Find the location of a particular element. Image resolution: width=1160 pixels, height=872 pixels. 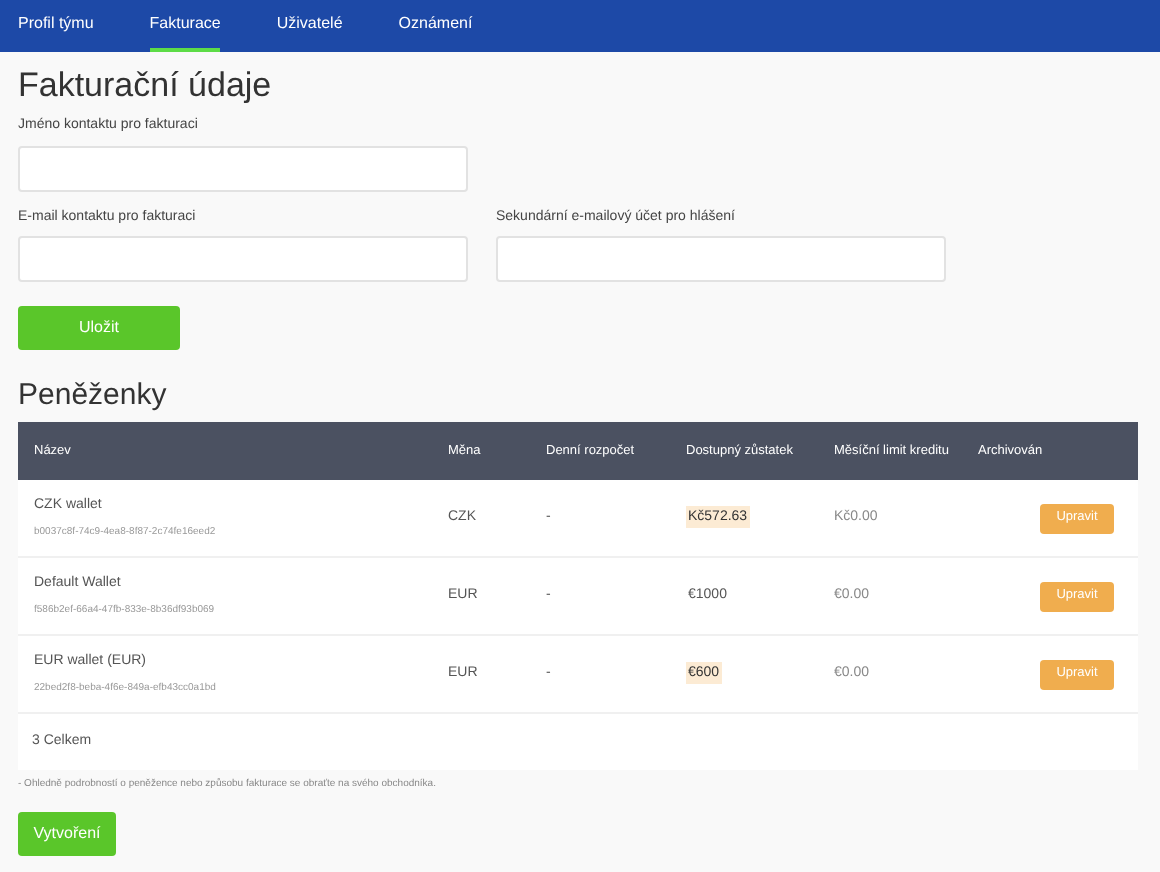

nav-tab: Uživatelé is located at coordinates (309, 26).